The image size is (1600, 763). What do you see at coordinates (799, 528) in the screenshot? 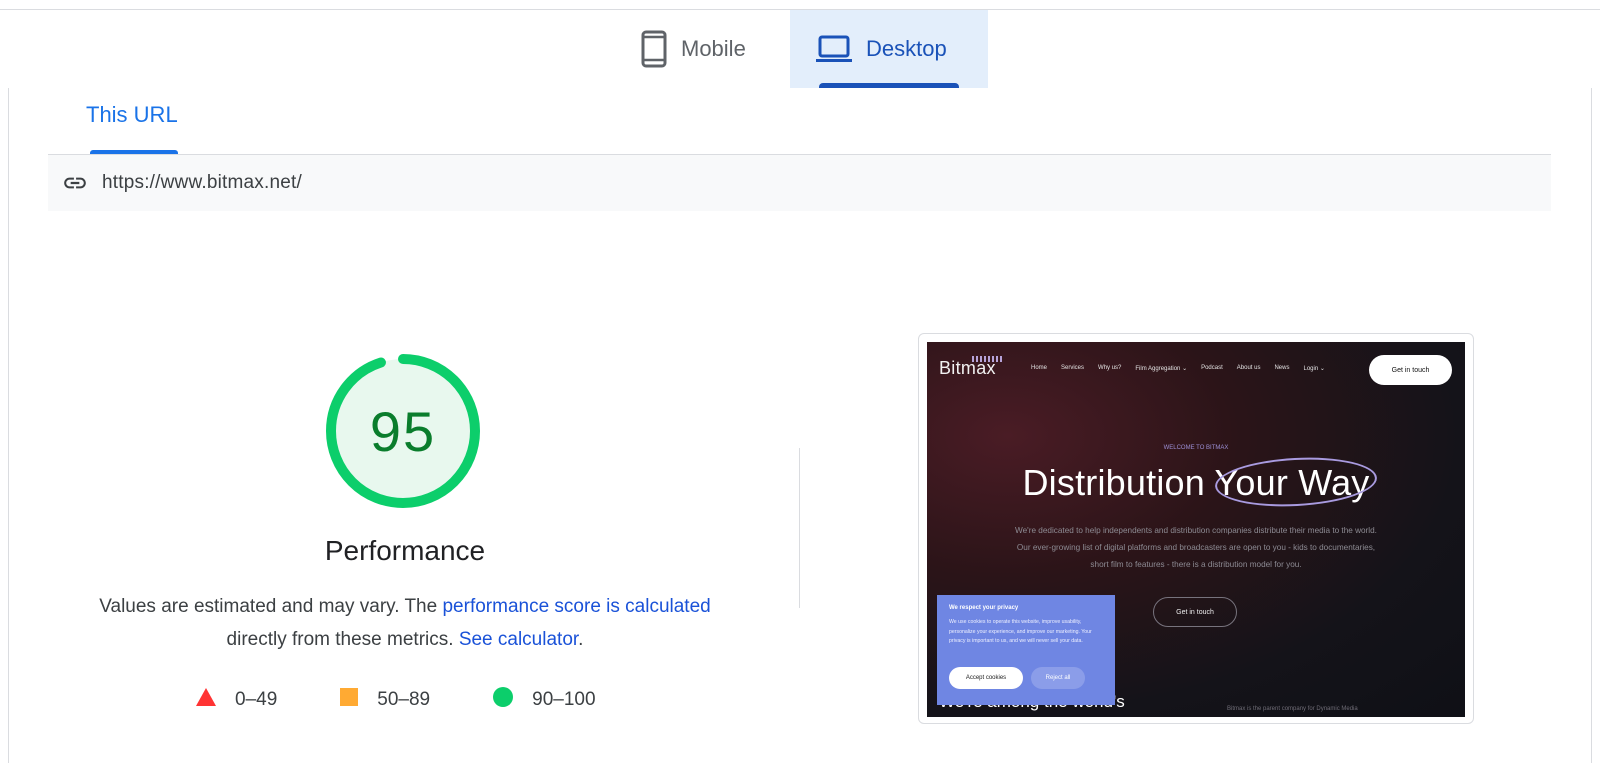
I see `vertical-divider` at bounding box center [799, 528].